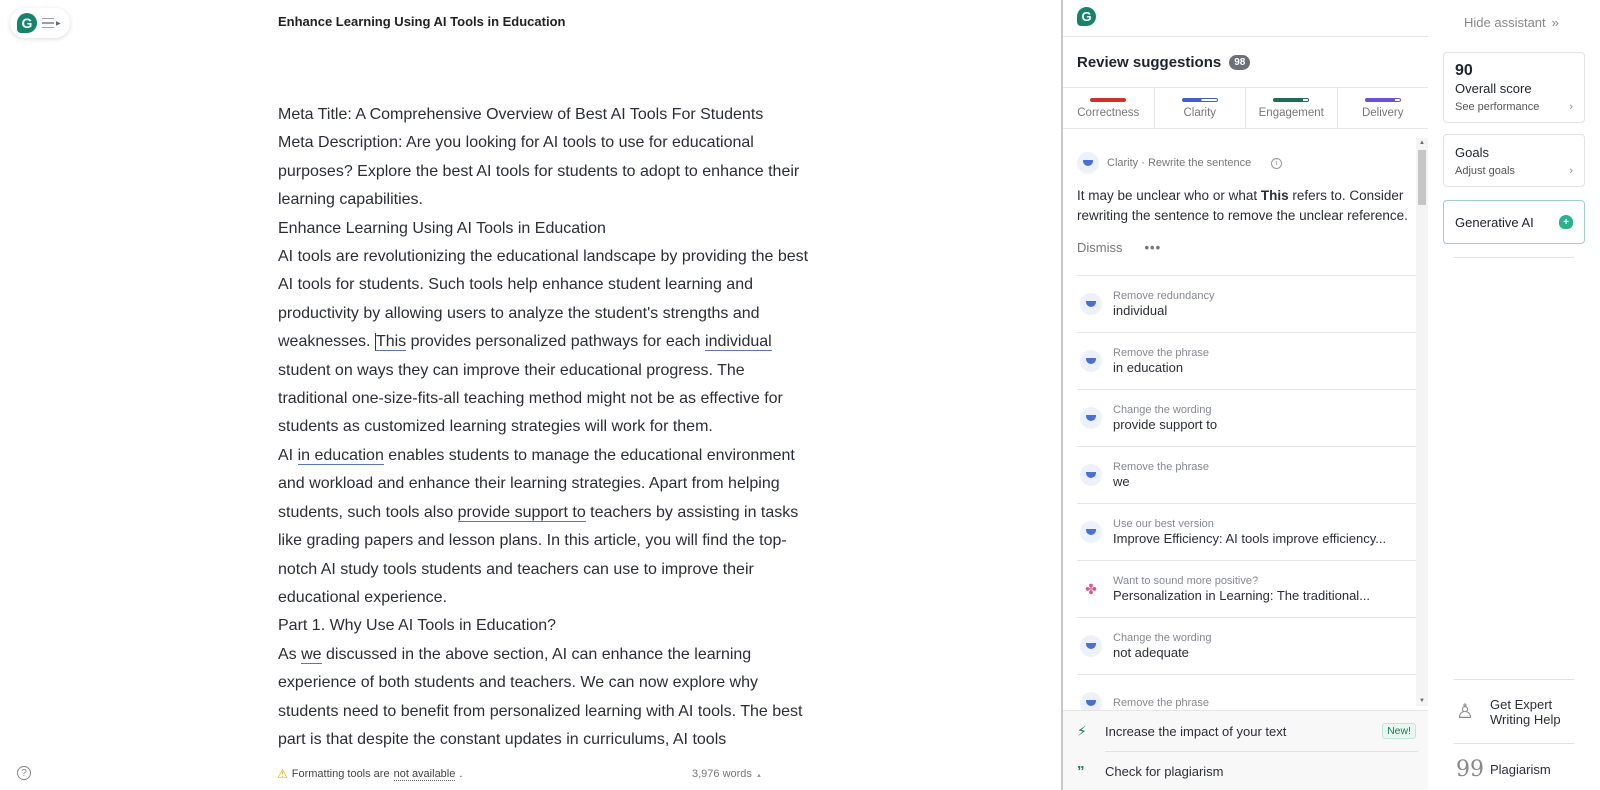  I want to click on grammarly-menu-button: G ▶, so click(40, 23).